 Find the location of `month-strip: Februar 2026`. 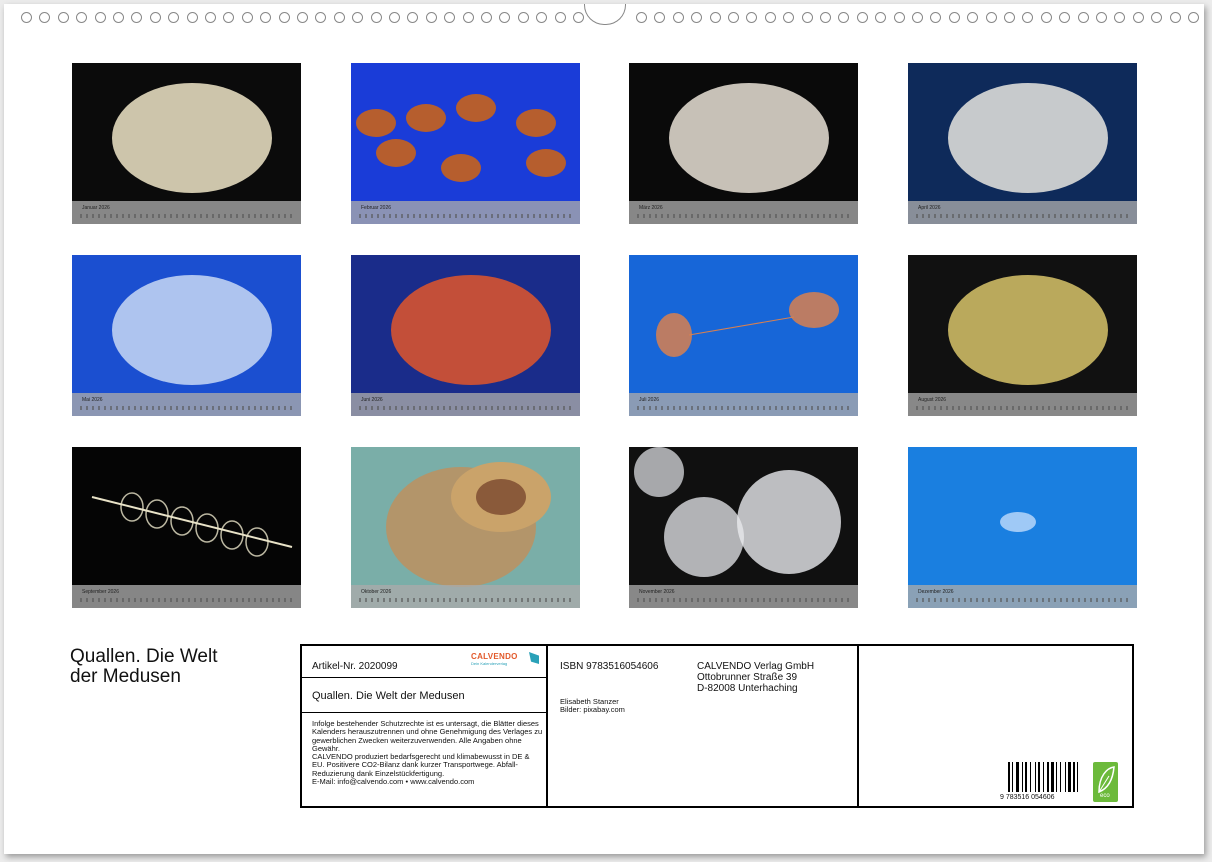

month-strip: Februar 2026 is located at coordinates (465, 212).